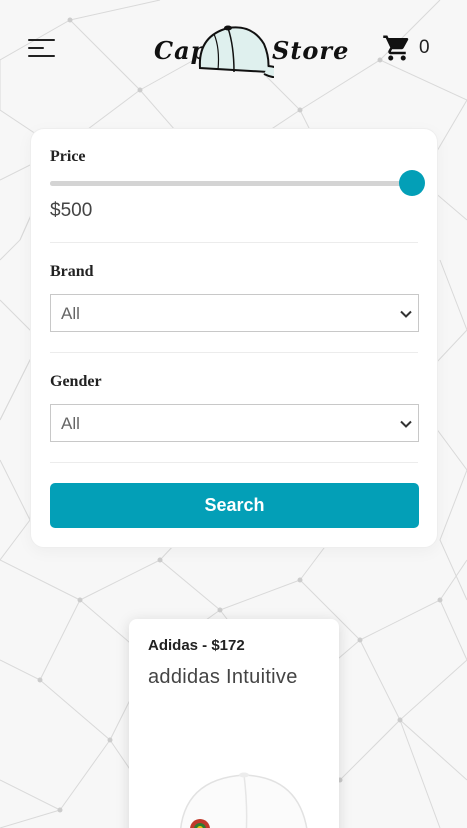 The image size is (467, 828). Describe the element at coordinates (71, 210) in the screenshot. I see `price-value: $500` at that location.